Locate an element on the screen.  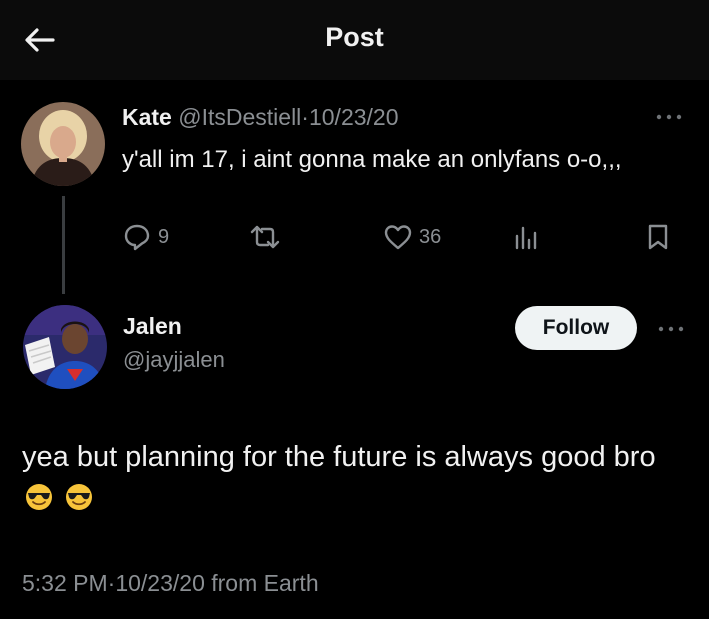
retweet-action is located at coordinates (265, 237).